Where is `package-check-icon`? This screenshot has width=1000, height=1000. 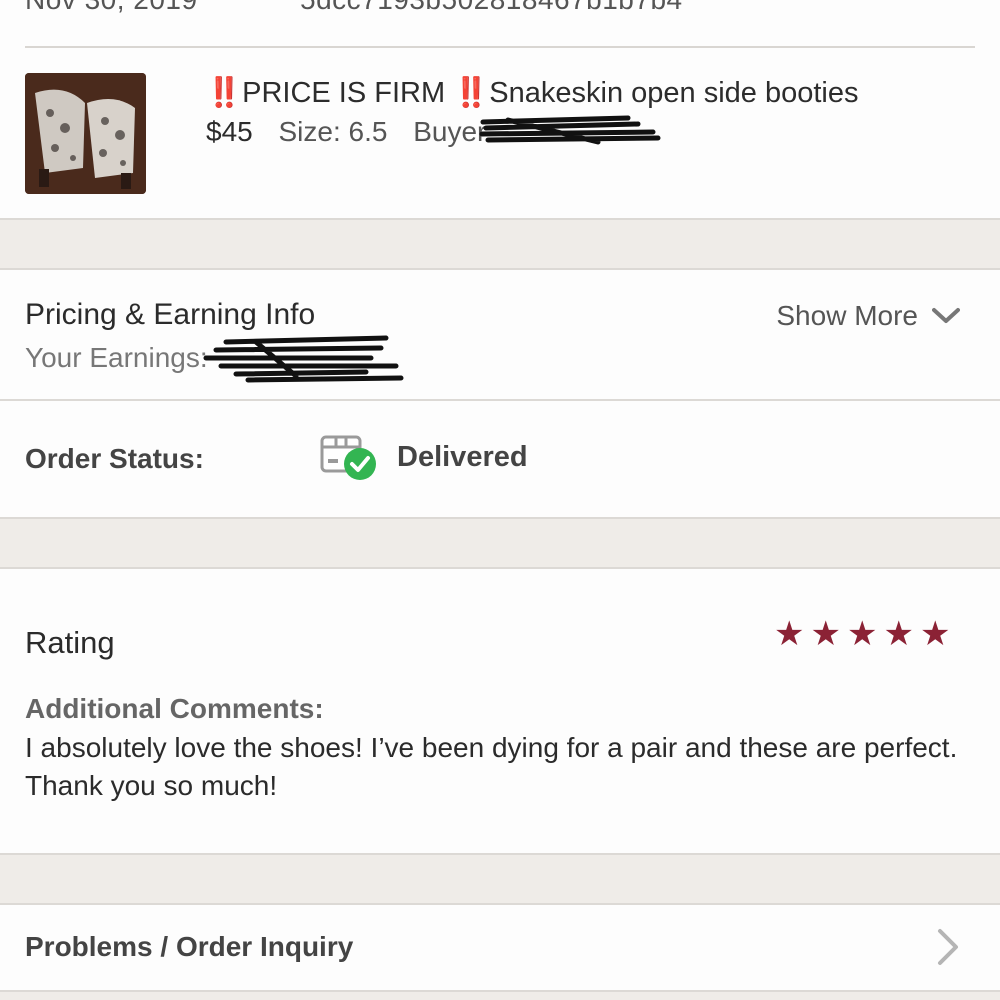
package-check-icon is located at coordinates (348, 457).